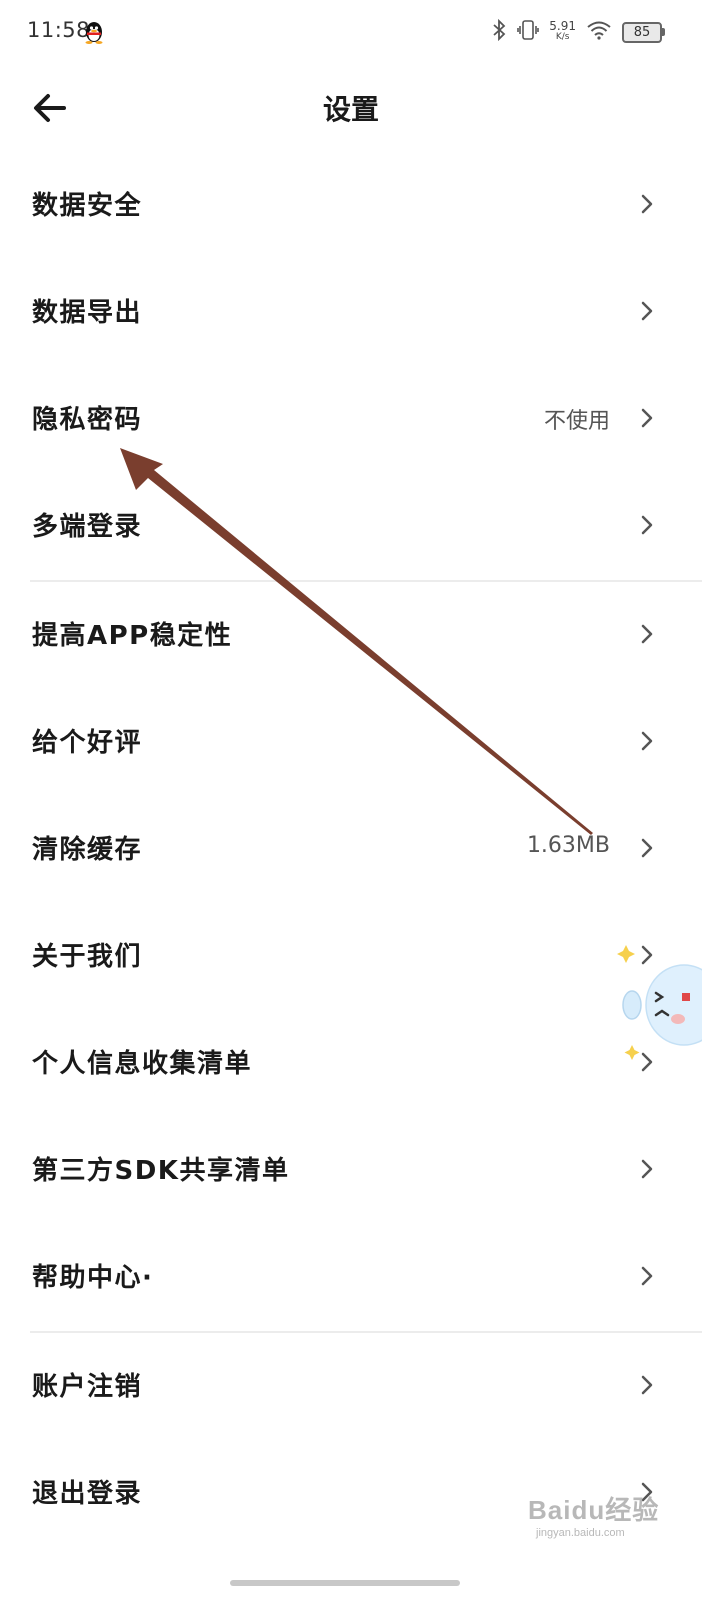 Image resolution: width=702 pixels, height=1600 pixels. I want to click on setting-label: 第三方SDK共享清单, so click(161, 1171).